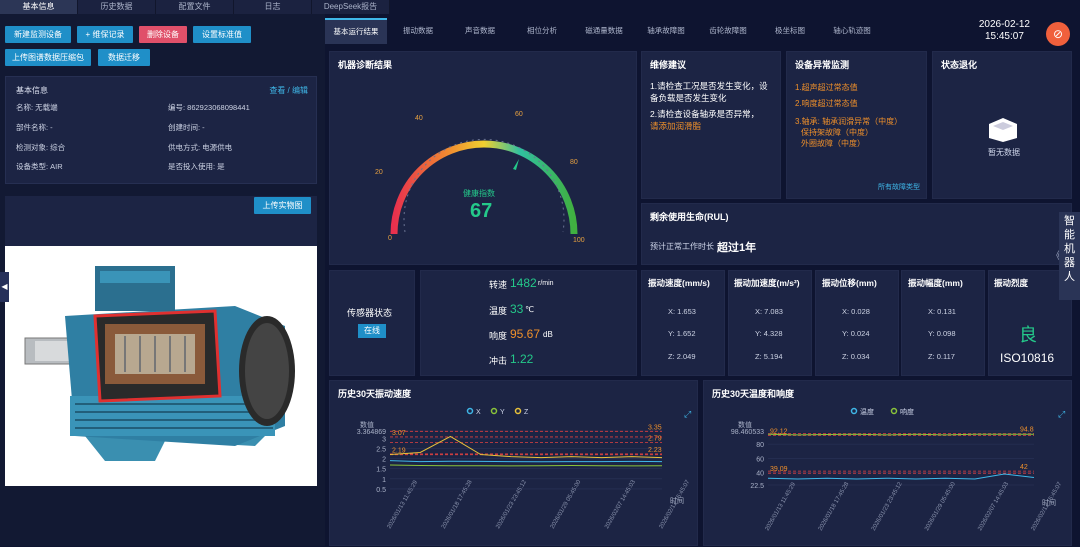 Image resolution: width=1080 pixels, height=547 pixels. Describe the element at coordinates (769, 356) in the screenshot. I see `vib-accel-z: Z: 5.194` at that location.